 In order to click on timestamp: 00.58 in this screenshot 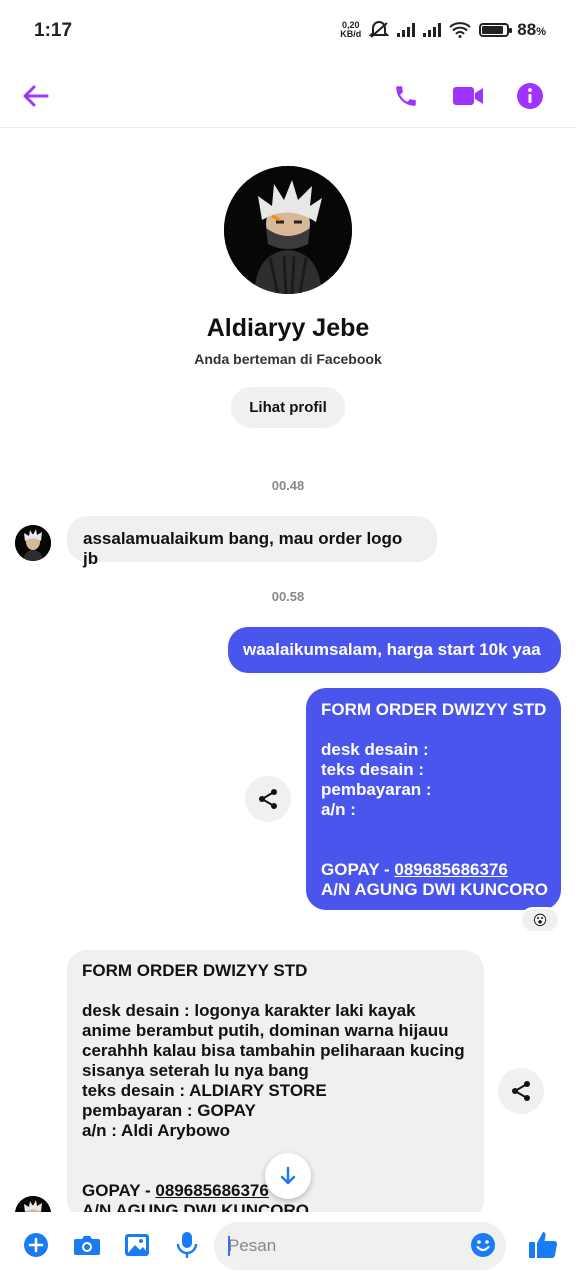, I will do `click(288, 596)`.